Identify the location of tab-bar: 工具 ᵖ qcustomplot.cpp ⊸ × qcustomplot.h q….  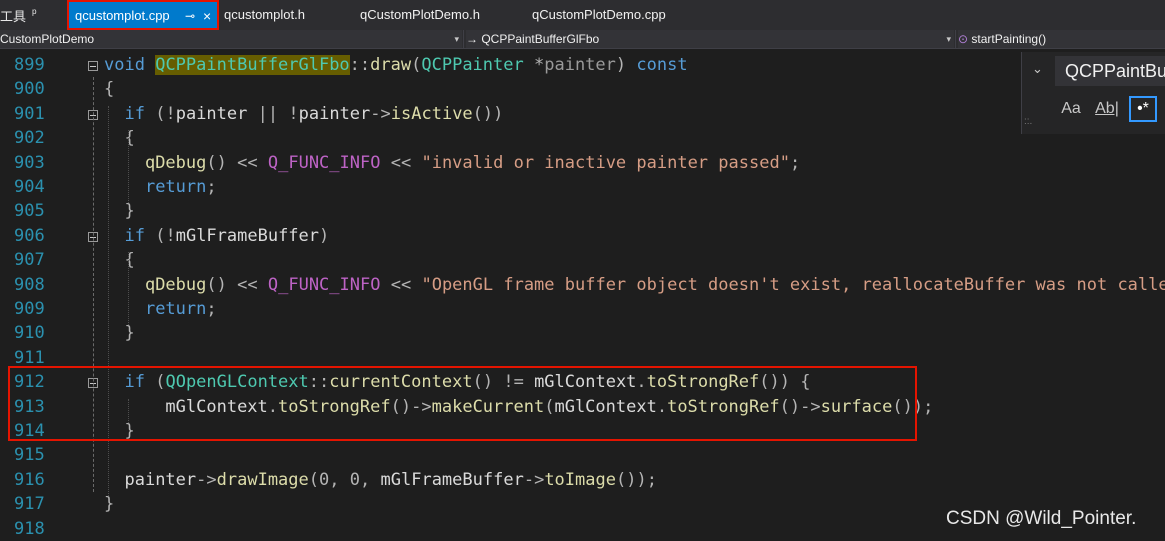
(582, 15).